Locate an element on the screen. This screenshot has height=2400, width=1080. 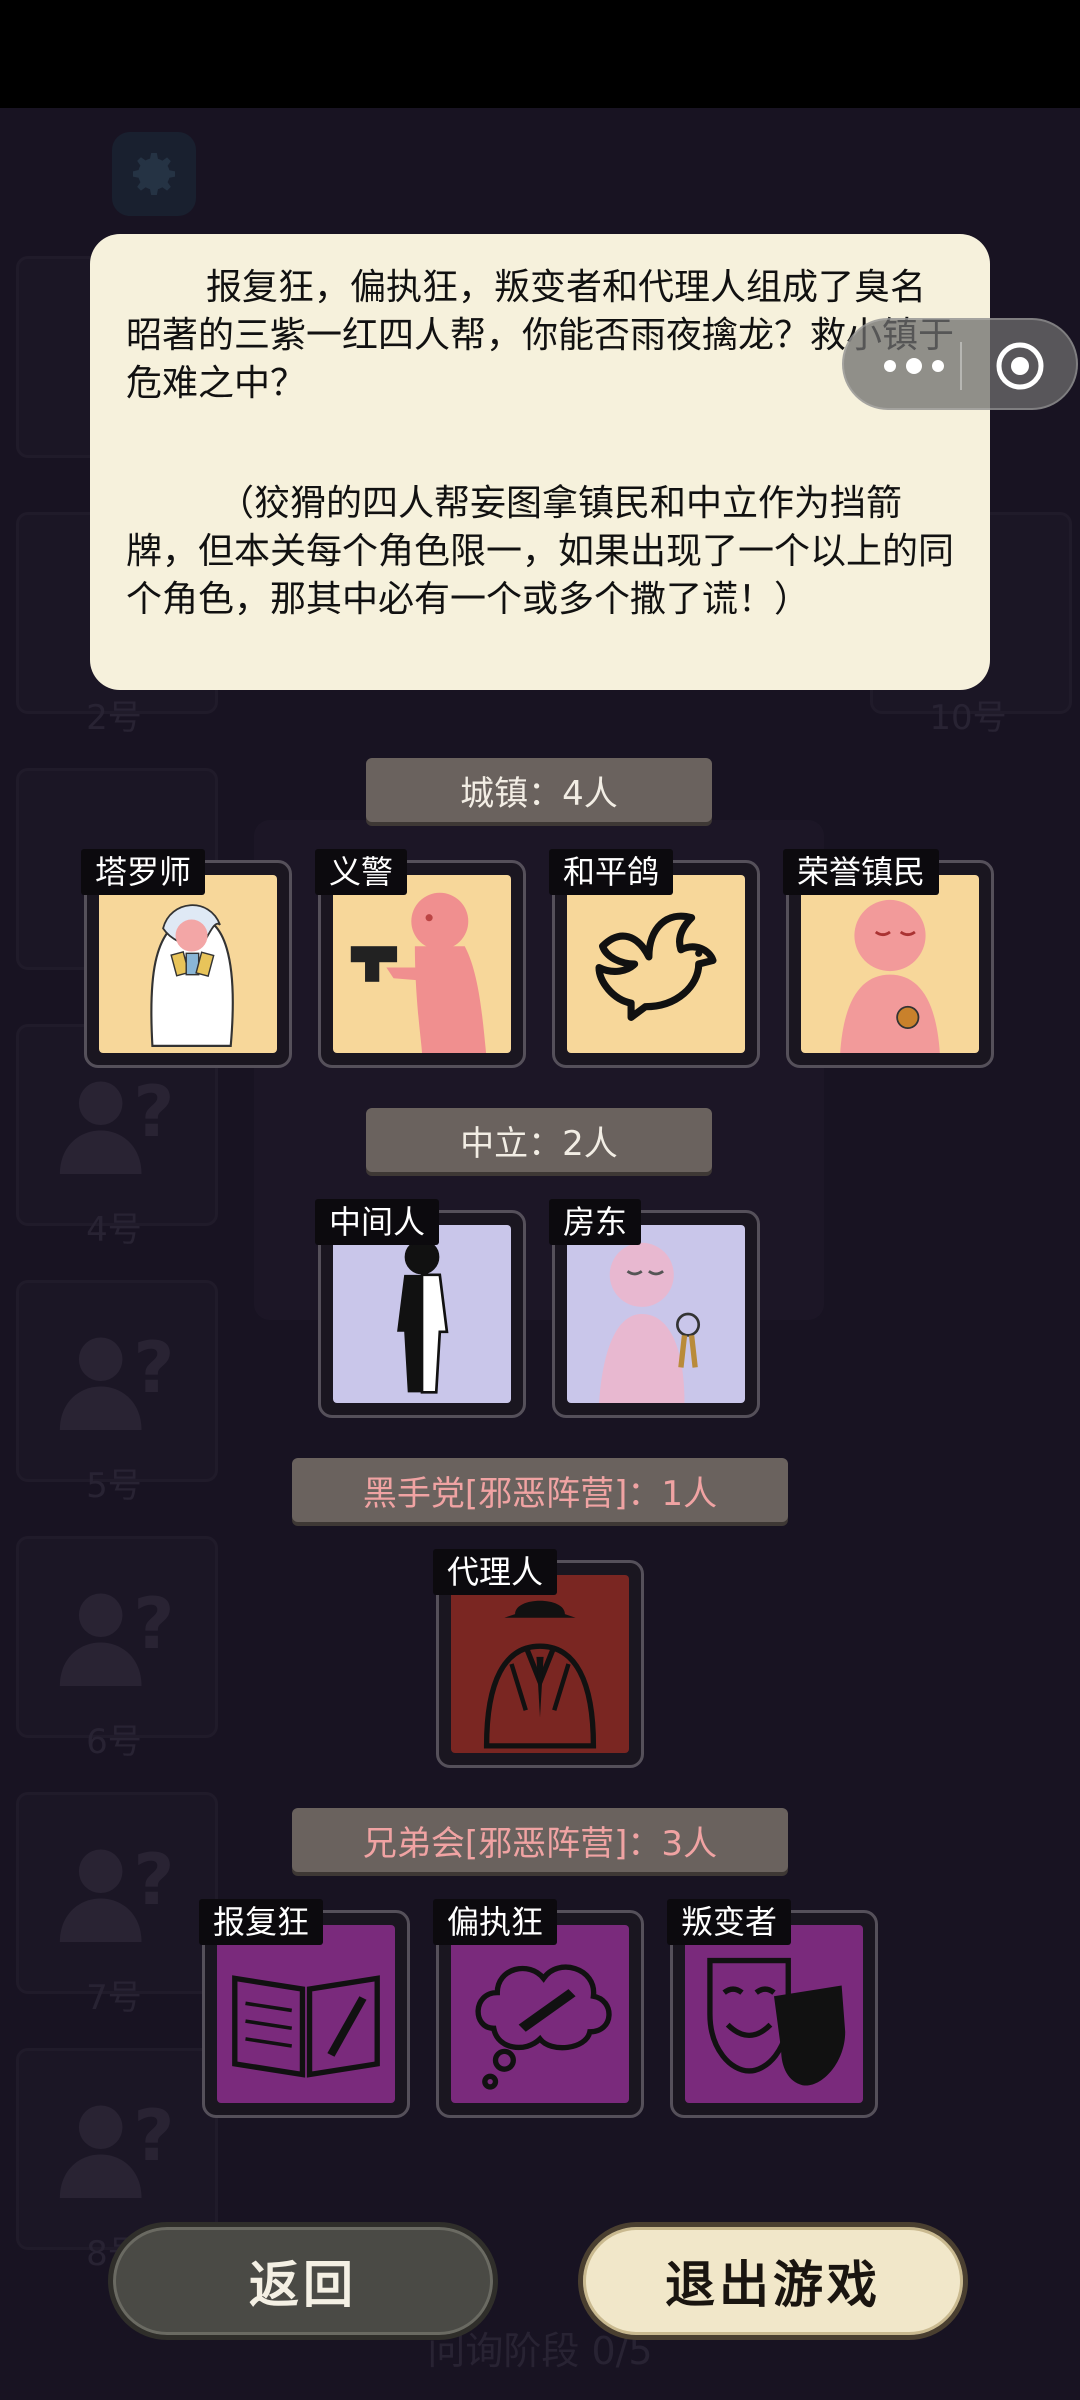
thought-knife-icon is located at coordinates (540, 2014).